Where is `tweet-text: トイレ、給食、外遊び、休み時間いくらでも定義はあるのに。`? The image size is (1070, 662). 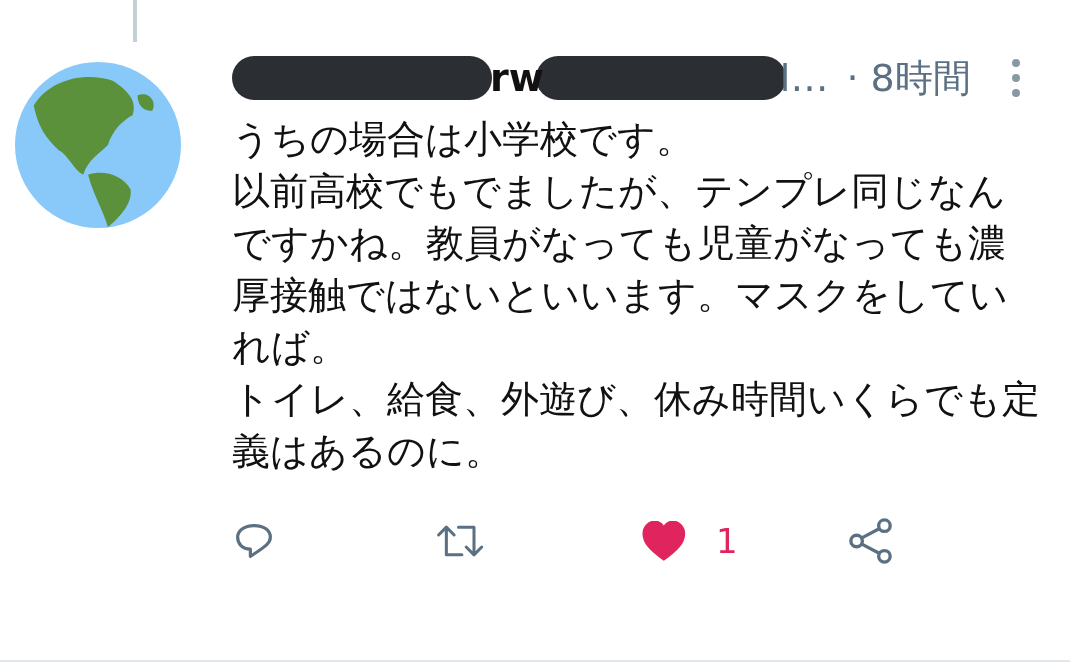 tweet-text: トイレ、給食、外遊び、休み時間いくらでも定義はあるのに。 is located at coordinates (636, 425).